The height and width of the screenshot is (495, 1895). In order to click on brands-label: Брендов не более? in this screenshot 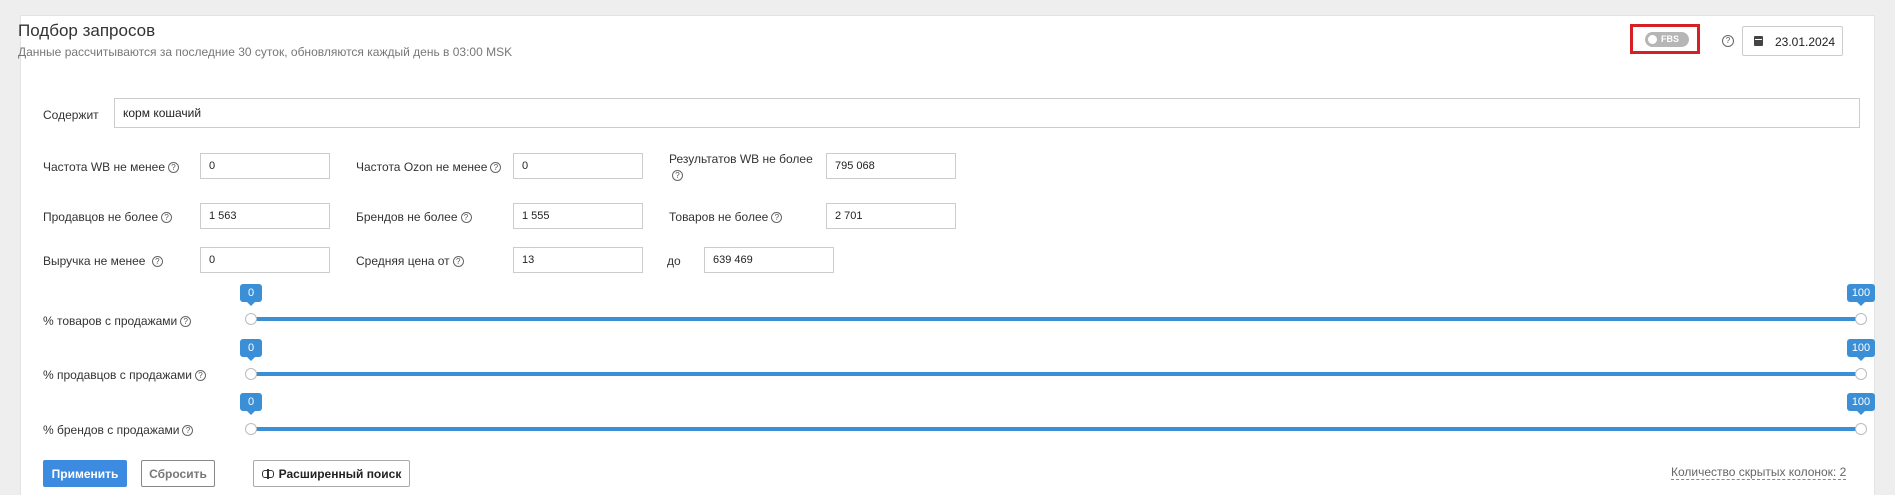, I will do `click(414, 217)`.